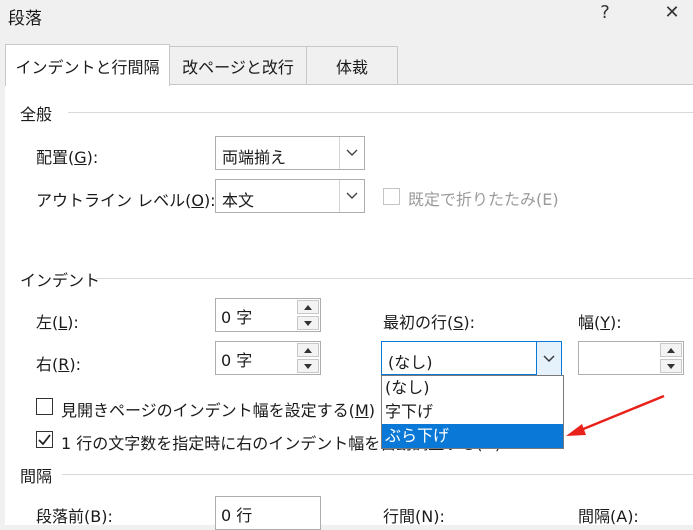 The width and height of the screenshot is (693, 530). Describe the element at coordinates (377, 474) in the screenshot. I see `spacing-divider` at that location.